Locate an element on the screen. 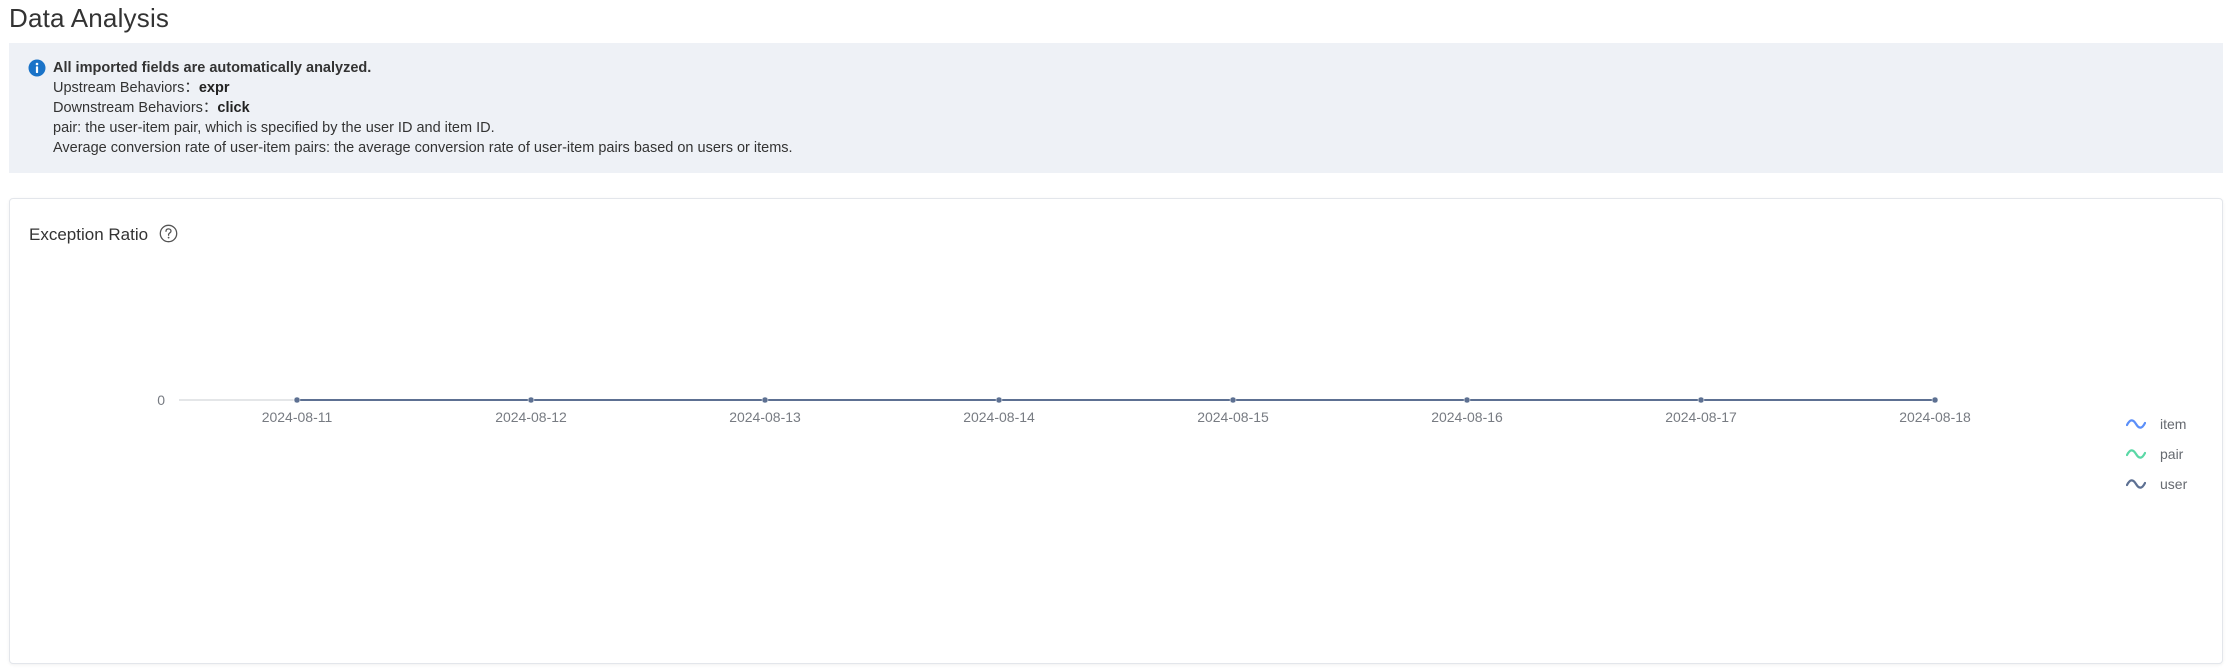 The width and height of the screenshot is (2232, 672). x-tick-label: 2024-08-12 is located at coordinates (531, 417).